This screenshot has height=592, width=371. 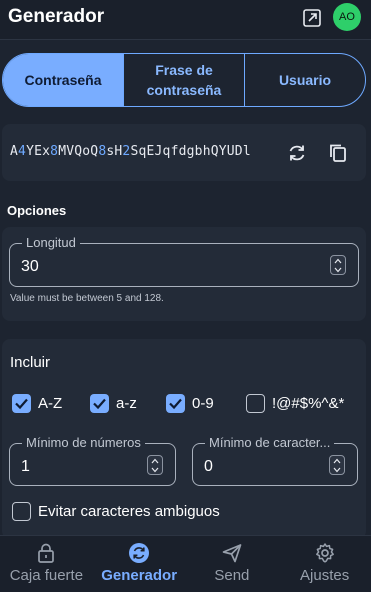 I want to click on options-heading: Opciones, so click(x=37, y=210).